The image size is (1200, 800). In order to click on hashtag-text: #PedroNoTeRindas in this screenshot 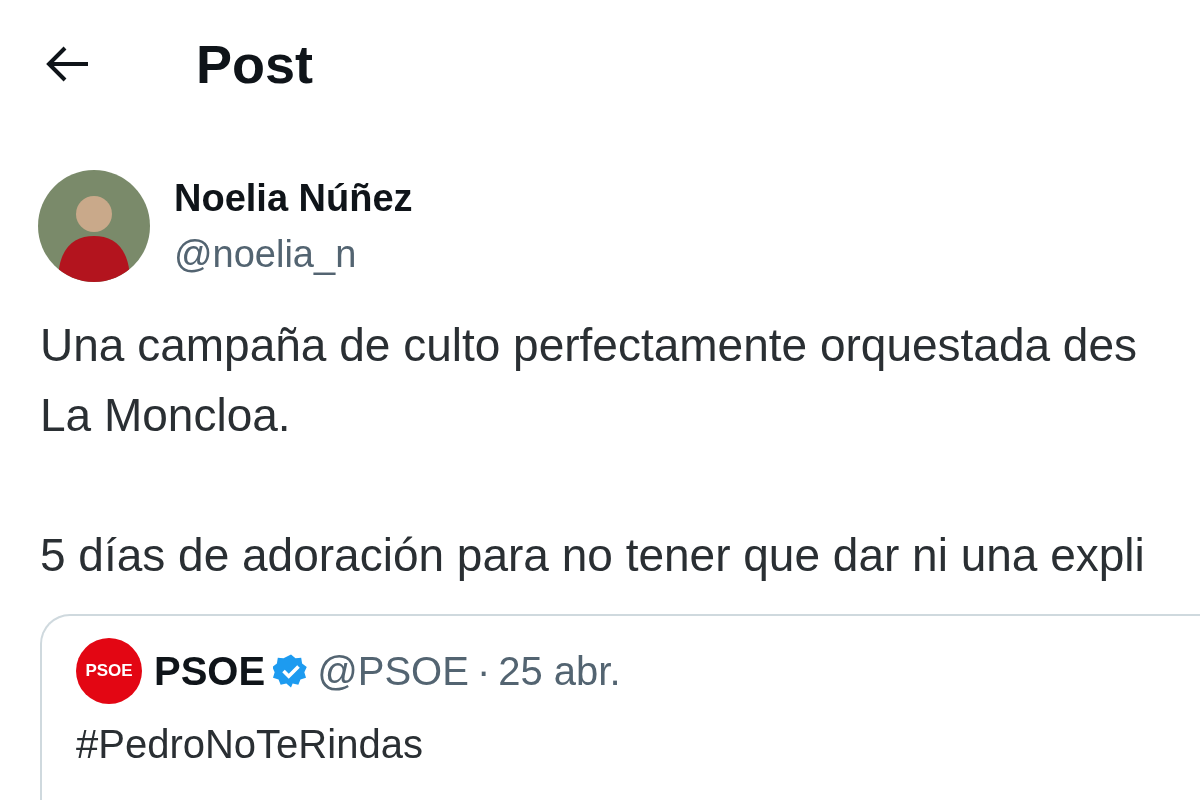, I will do `click(250, 744)`.